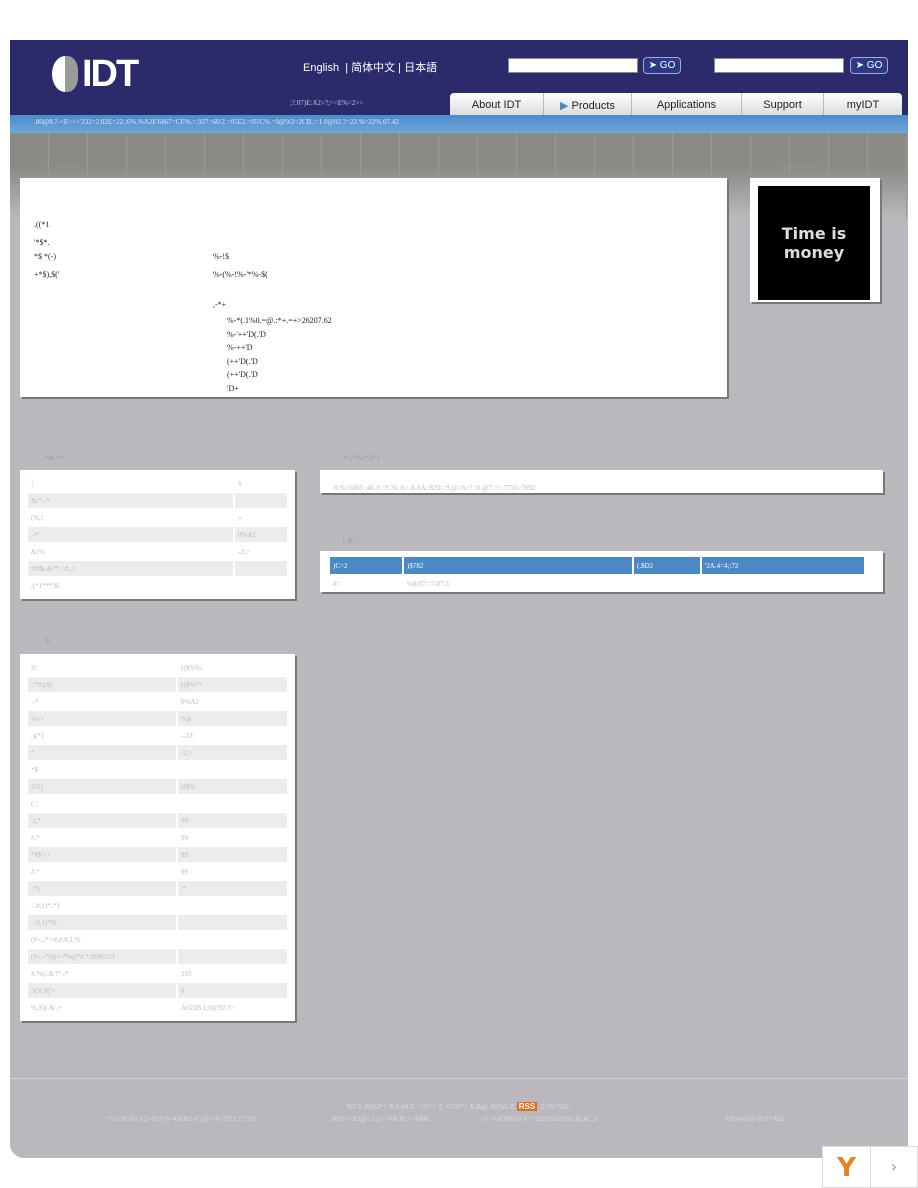 This screenshot has width=918, height=1188. Describe the element at coordinates (279, 320) in the screenshot. I see `list-item: %-*(.1%0.=@.:*+.=+>26207.62` at that location.